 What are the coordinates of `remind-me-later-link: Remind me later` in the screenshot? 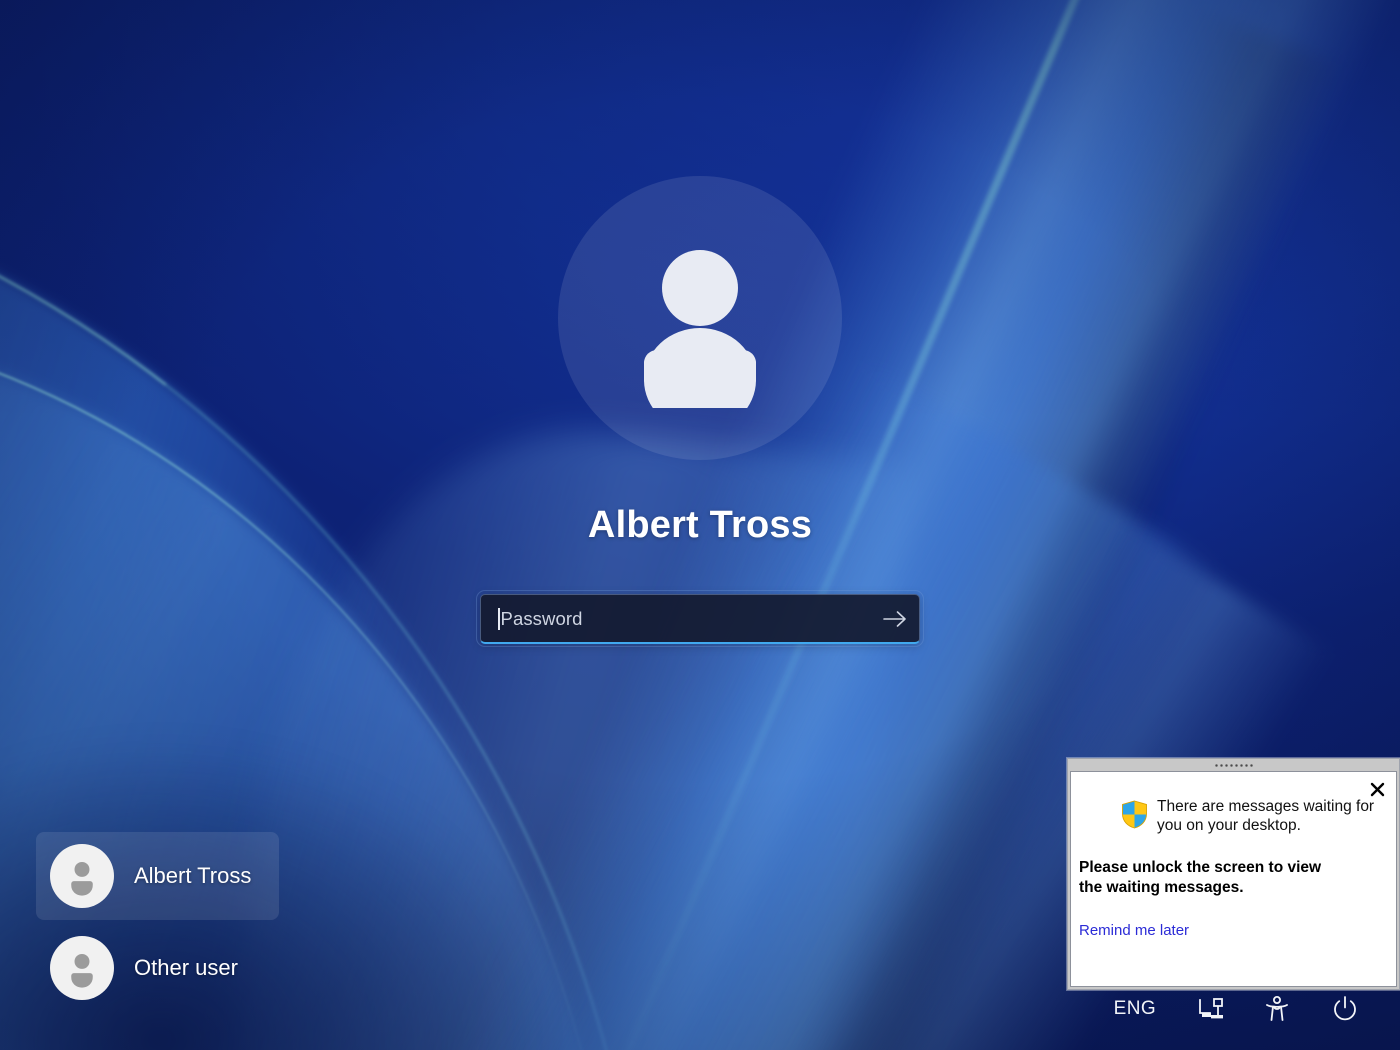 It's located at (1134, 930).